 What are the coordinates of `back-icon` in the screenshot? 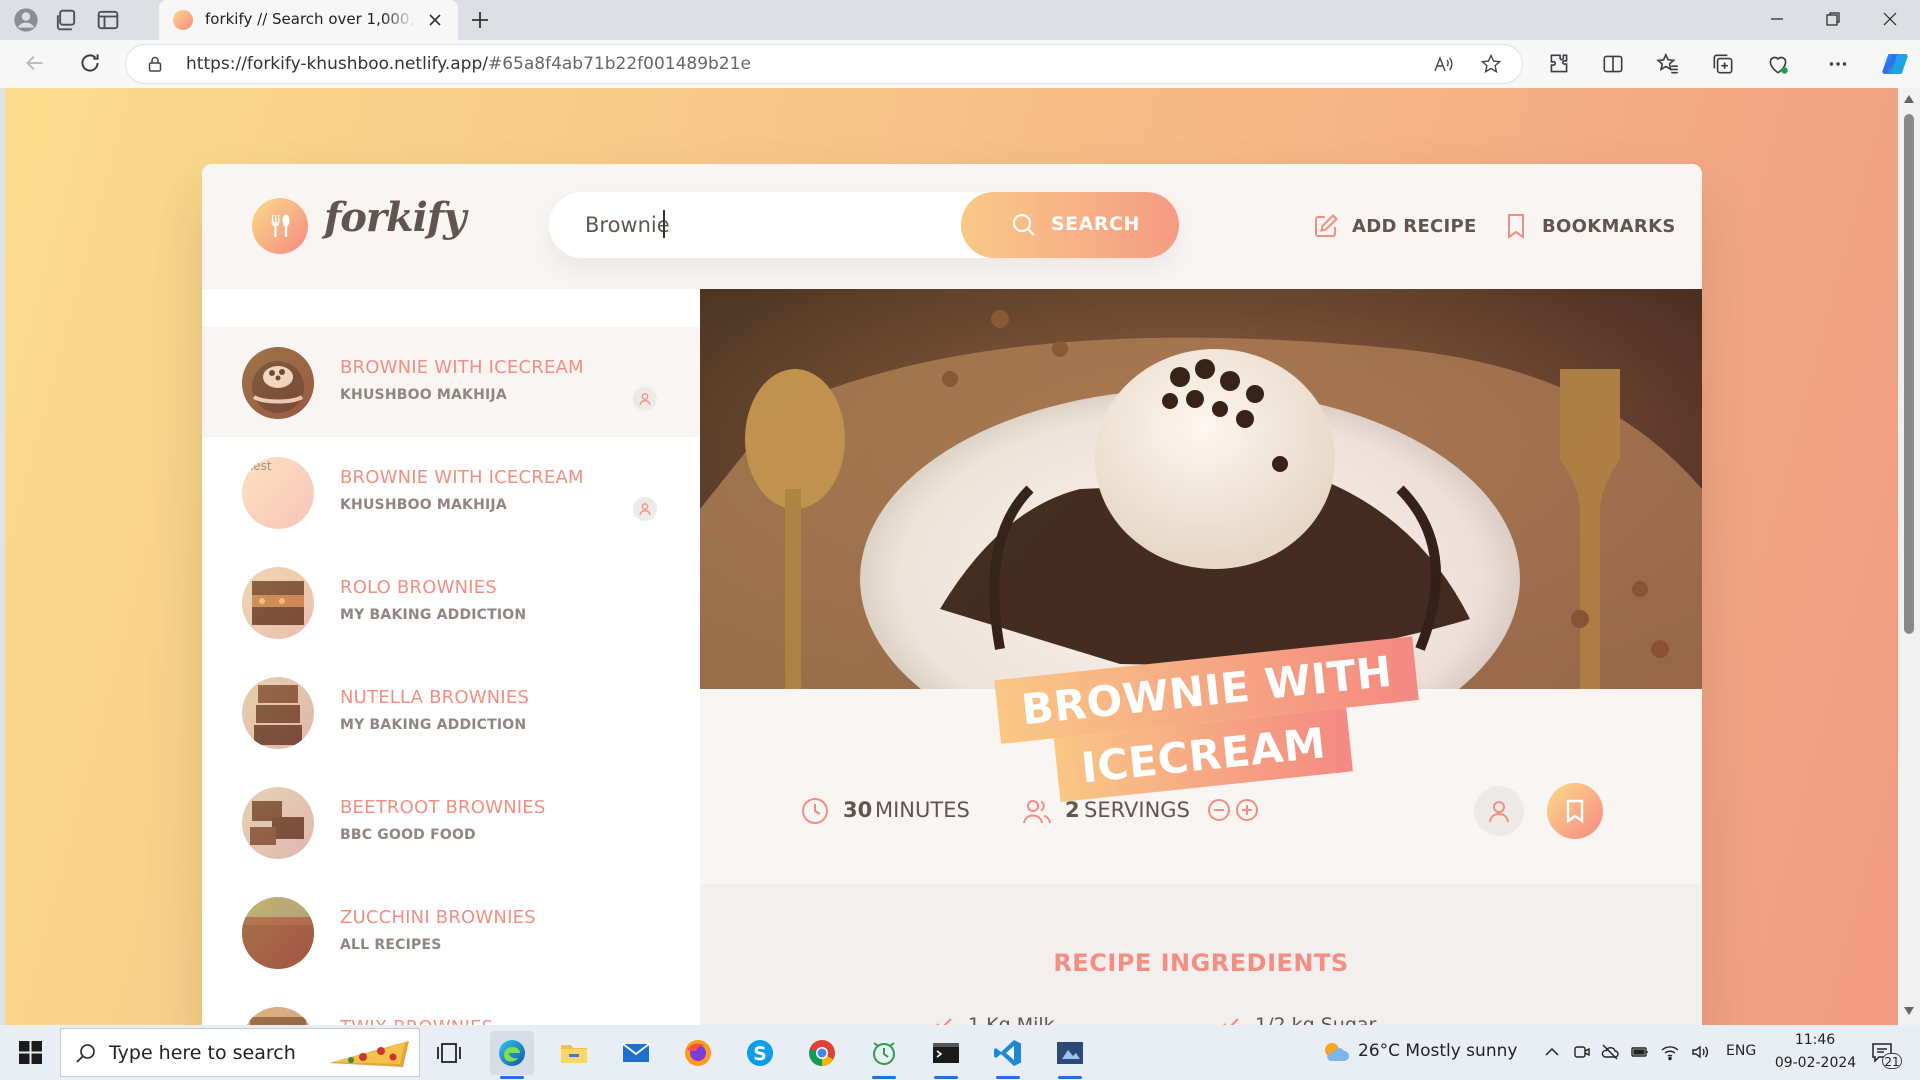 It's located at (35, 63).